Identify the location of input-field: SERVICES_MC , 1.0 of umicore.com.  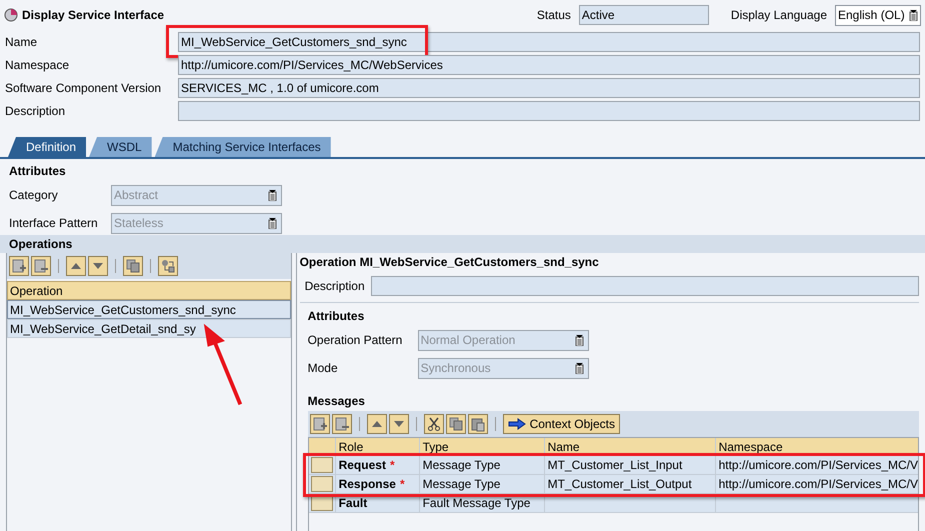
(549, 88).